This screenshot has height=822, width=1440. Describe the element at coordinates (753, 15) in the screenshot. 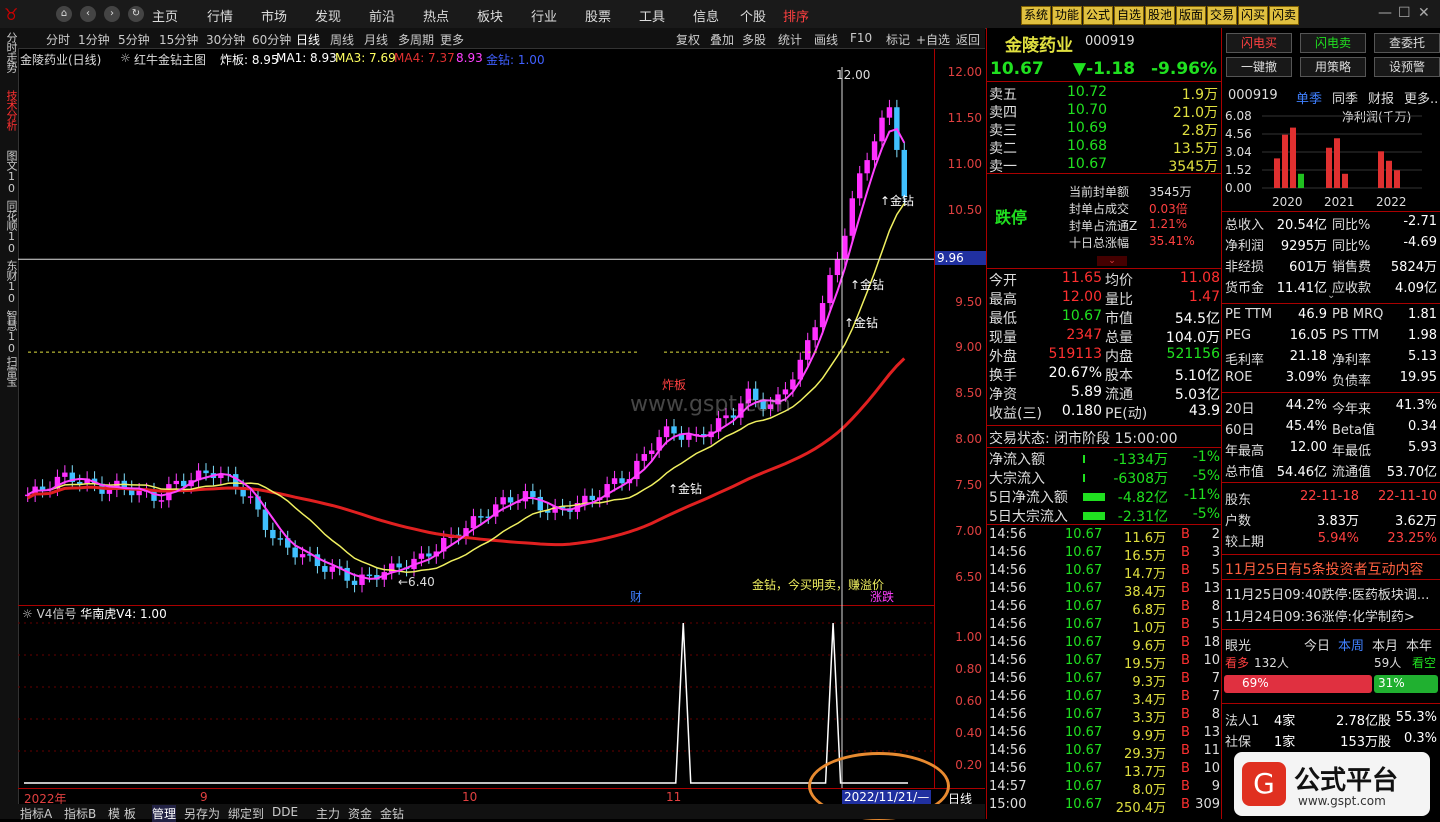

I see `nav-12: 个股` at that location.